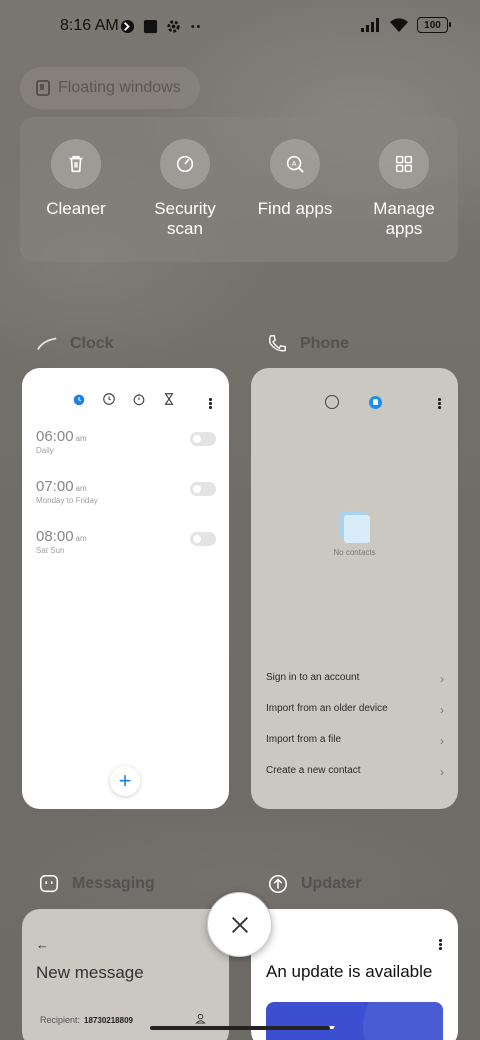 The height and width of the screenshot is (1040, 480). I want to click on messaging-app-card: ← New message Recipient: 18730218809, so click(125, 974).